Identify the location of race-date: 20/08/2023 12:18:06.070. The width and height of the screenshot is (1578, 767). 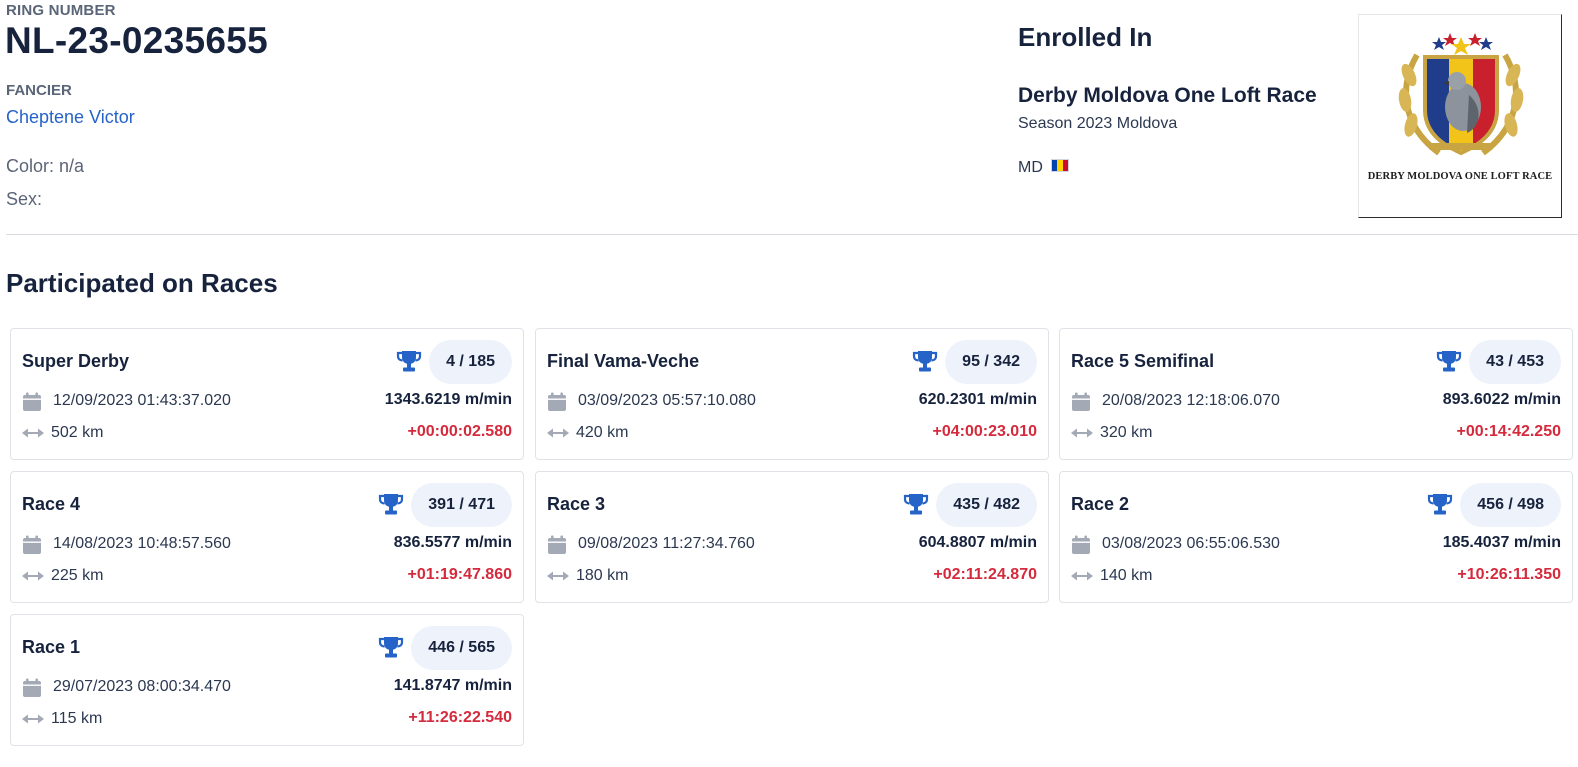
(1191, 400).